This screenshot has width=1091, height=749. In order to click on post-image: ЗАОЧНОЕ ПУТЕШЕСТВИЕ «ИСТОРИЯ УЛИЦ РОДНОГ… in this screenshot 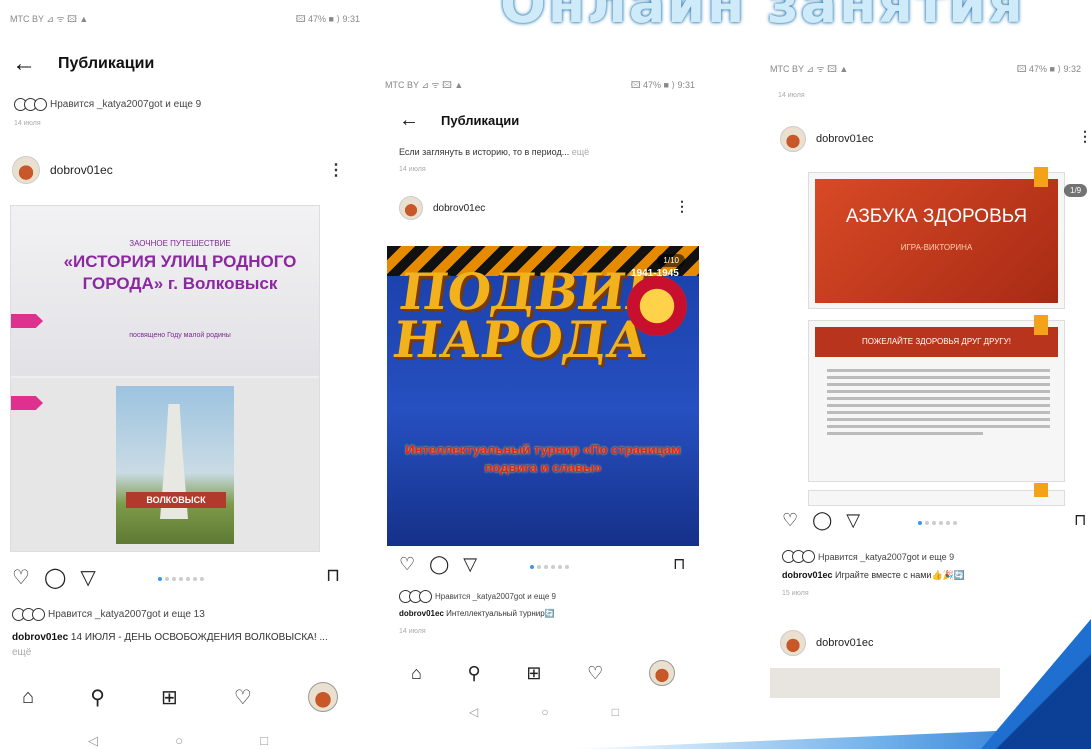, I will do `click(165, 378)`.